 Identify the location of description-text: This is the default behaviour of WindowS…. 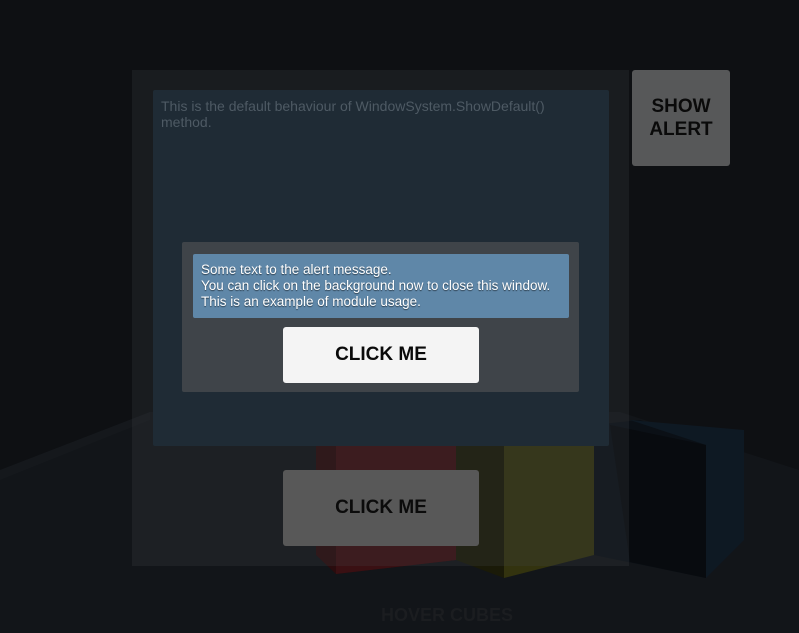
(353, 114).